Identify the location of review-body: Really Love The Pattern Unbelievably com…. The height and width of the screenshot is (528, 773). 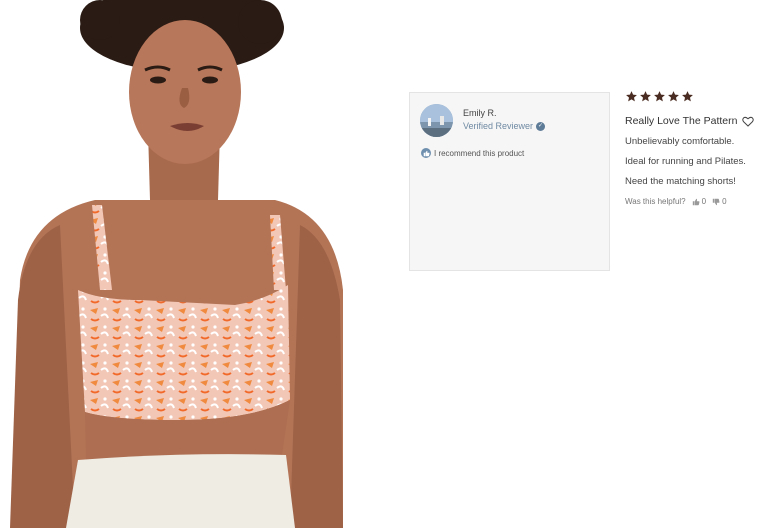
(697, 148).